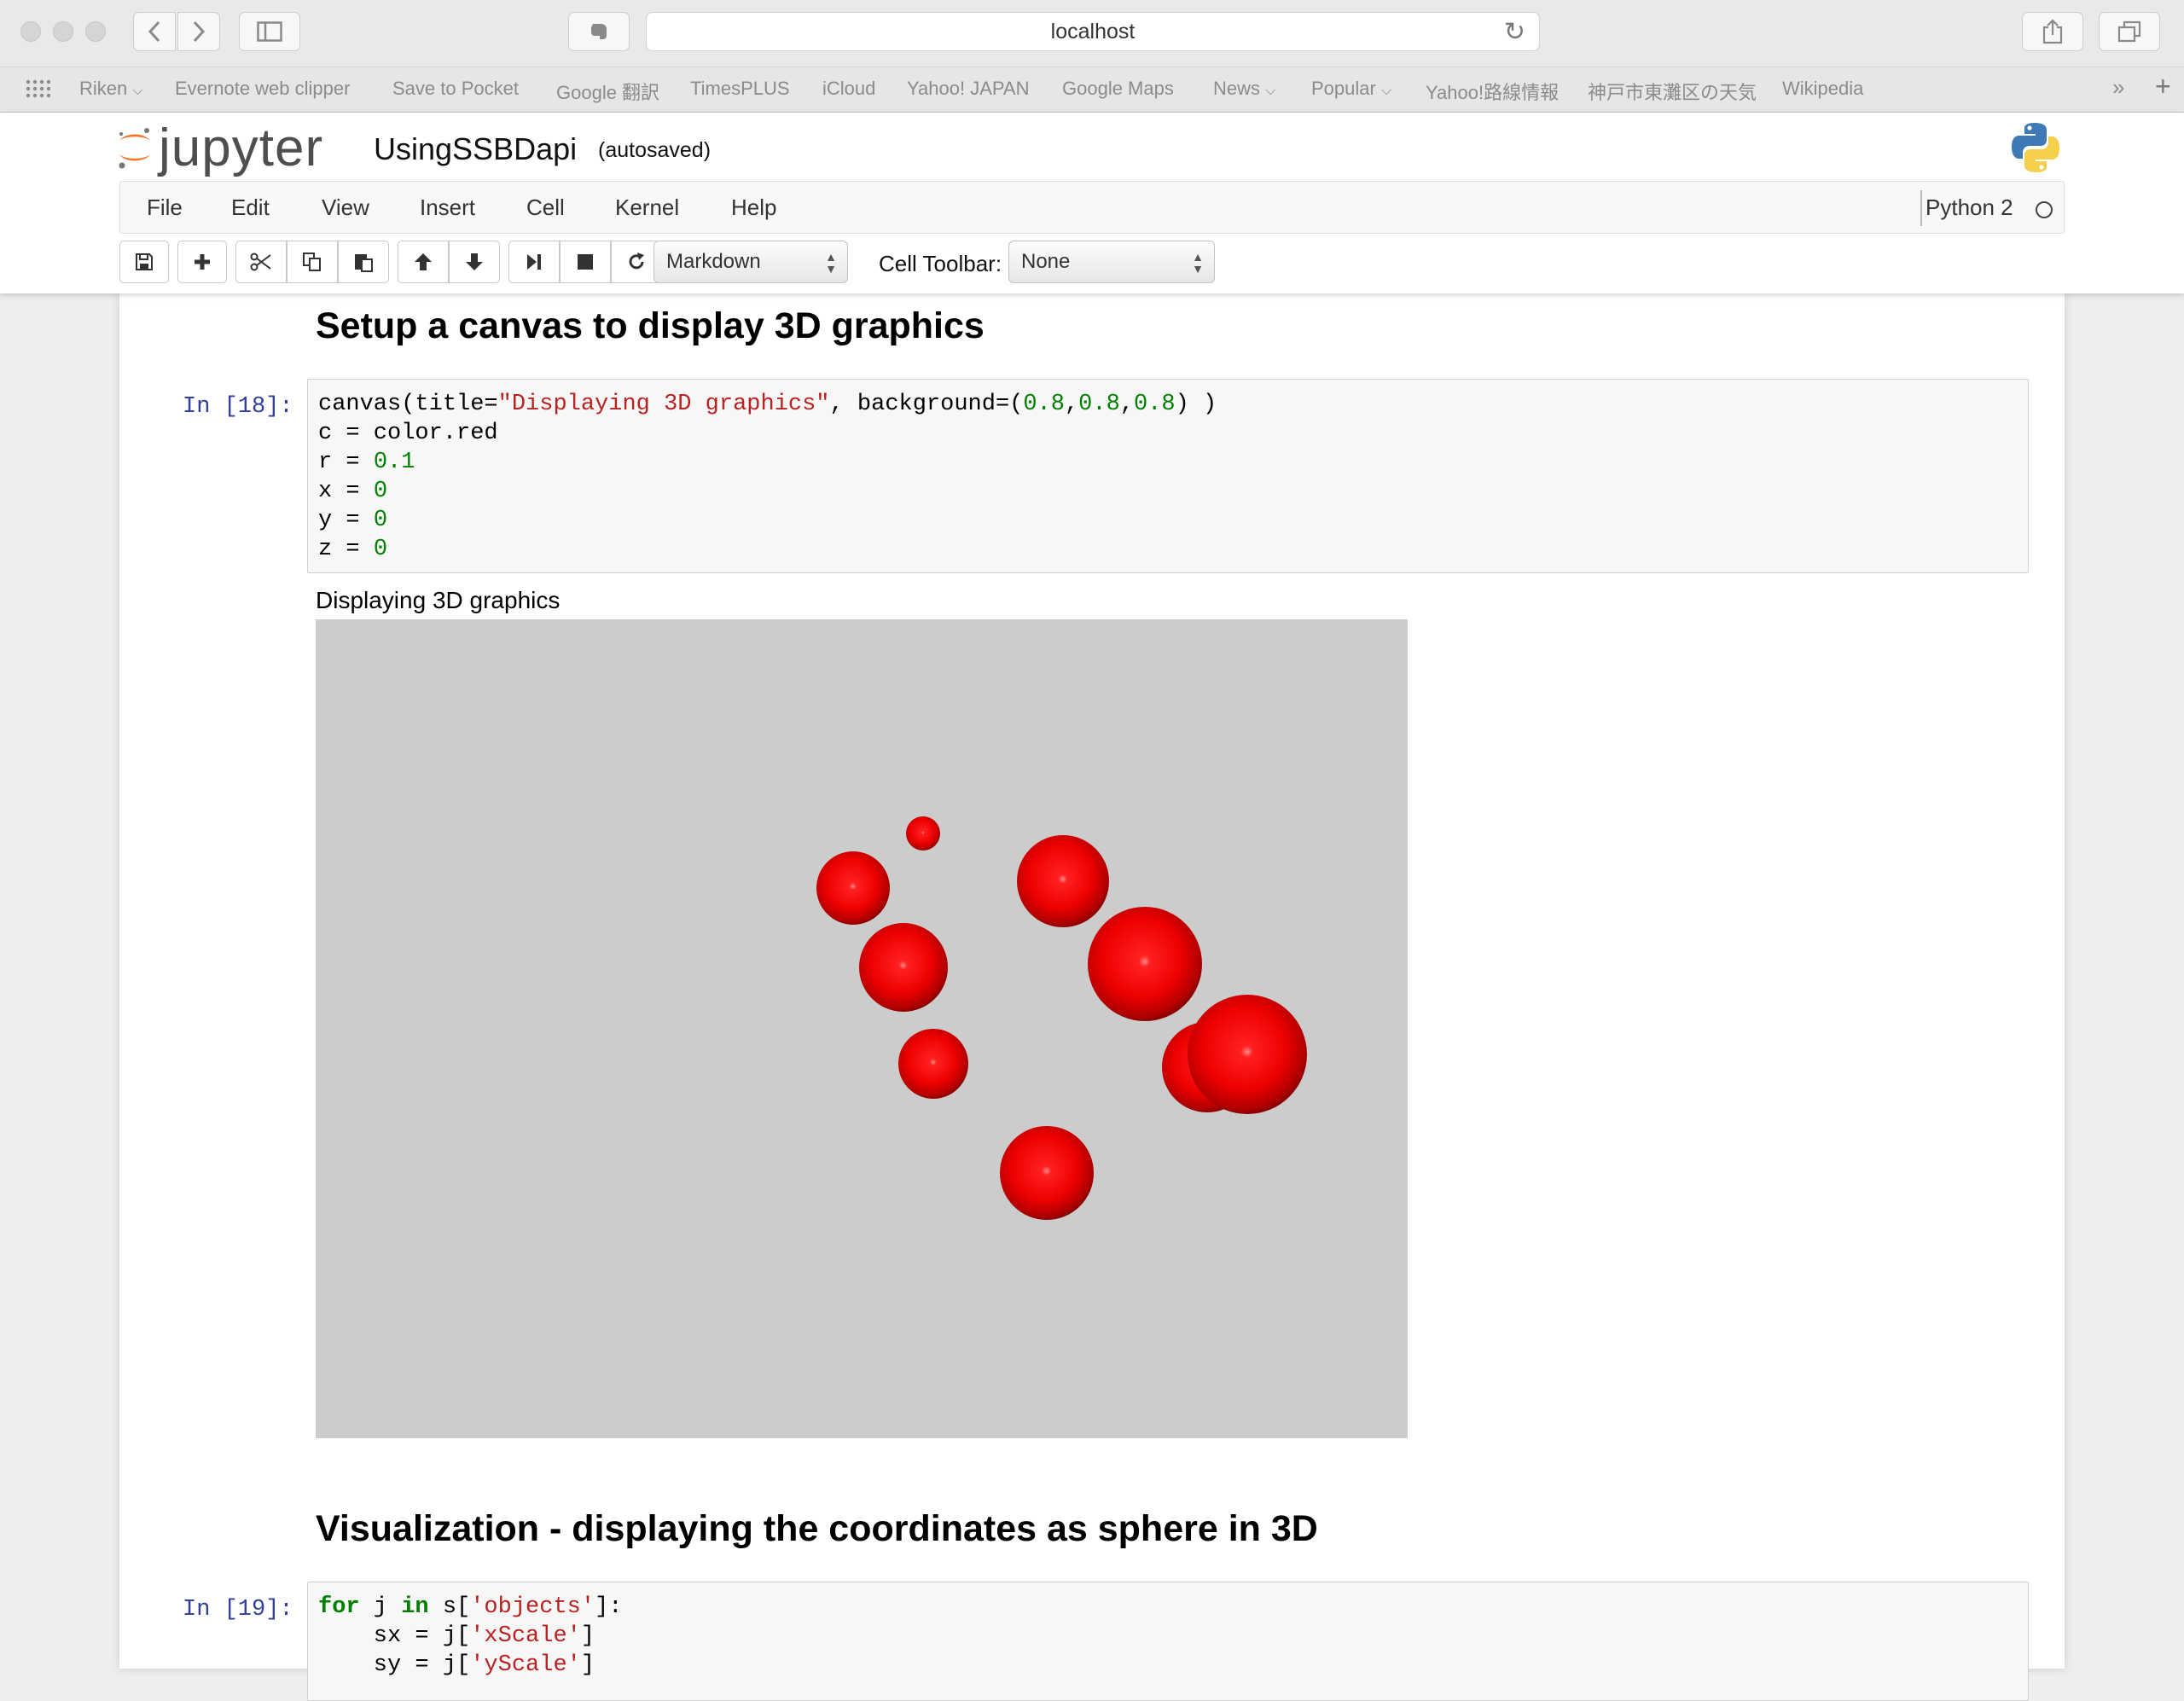 This screenshot has width=2184, height=1701. Describe the element at coordinates (1237, 88) in the screenshot. I see `bookmark-label: News` at that location.